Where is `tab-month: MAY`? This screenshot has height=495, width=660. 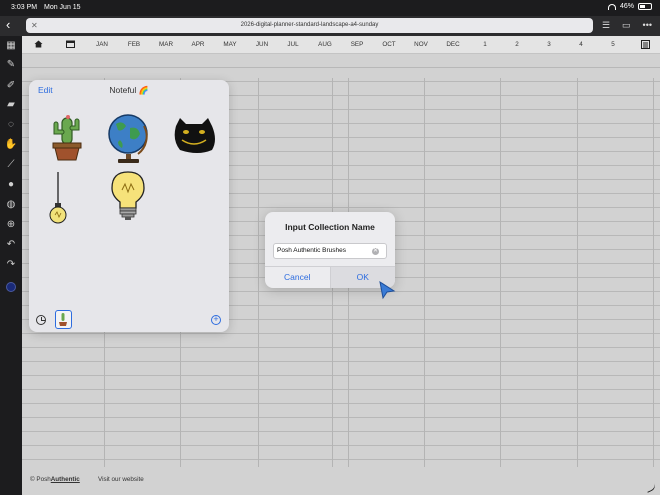
tab-month: MAY is located at coordinates (230, 45).